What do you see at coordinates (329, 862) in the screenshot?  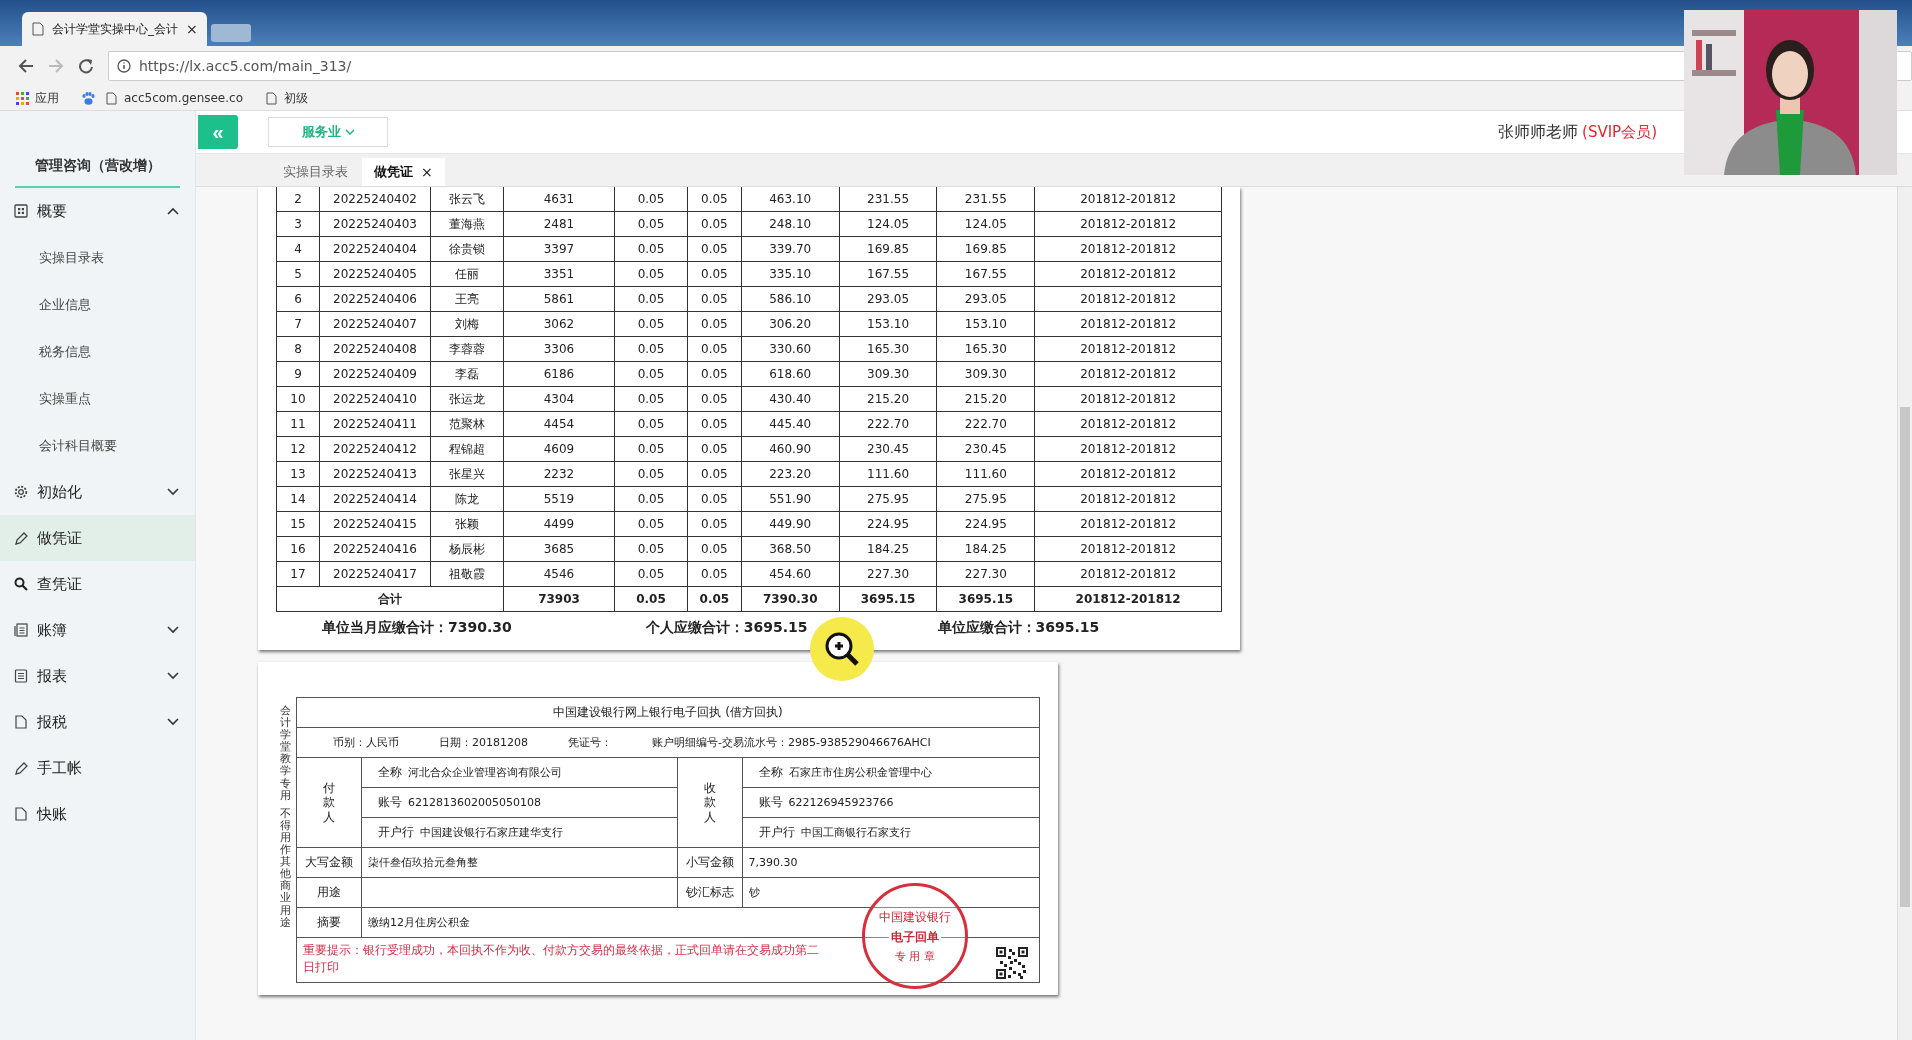 I see `field-label: 大写金额` at bounding box center [329, 862].